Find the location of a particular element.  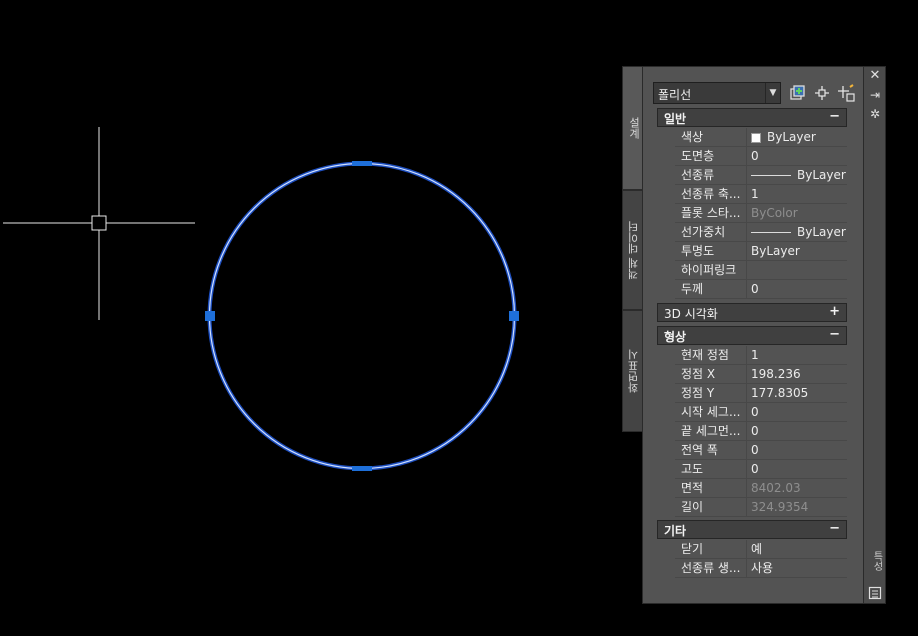

prop-row-linetype-scale: 선종류 축... 1 is located at coordinates (761, 194).